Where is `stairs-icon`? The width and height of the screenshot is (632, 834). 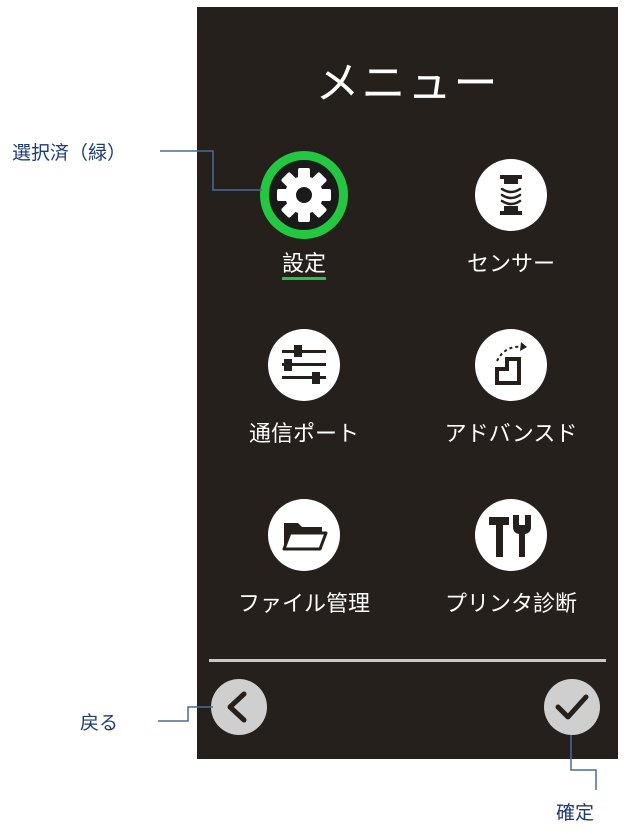 stairs-icon is located at coordinates (511, 365).